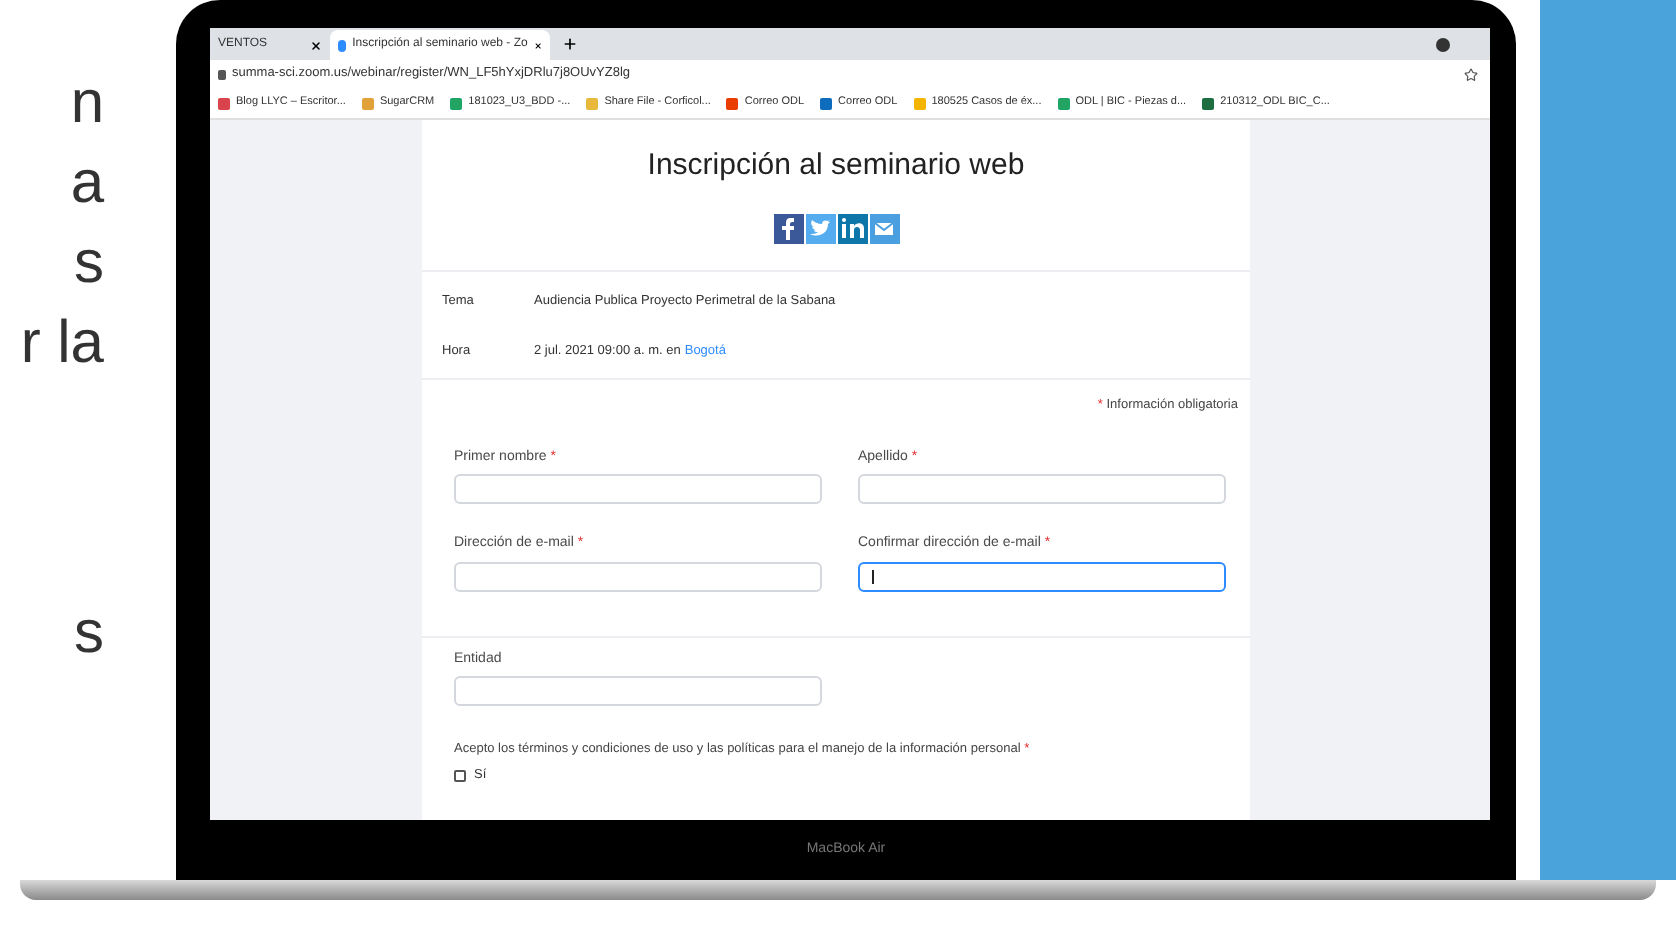 This screenshot has width=1676, height=926. What do you see at coordinates (852, 228) in the screenshot?
I see `linkedin-icon` at bounding box center [852, 228].